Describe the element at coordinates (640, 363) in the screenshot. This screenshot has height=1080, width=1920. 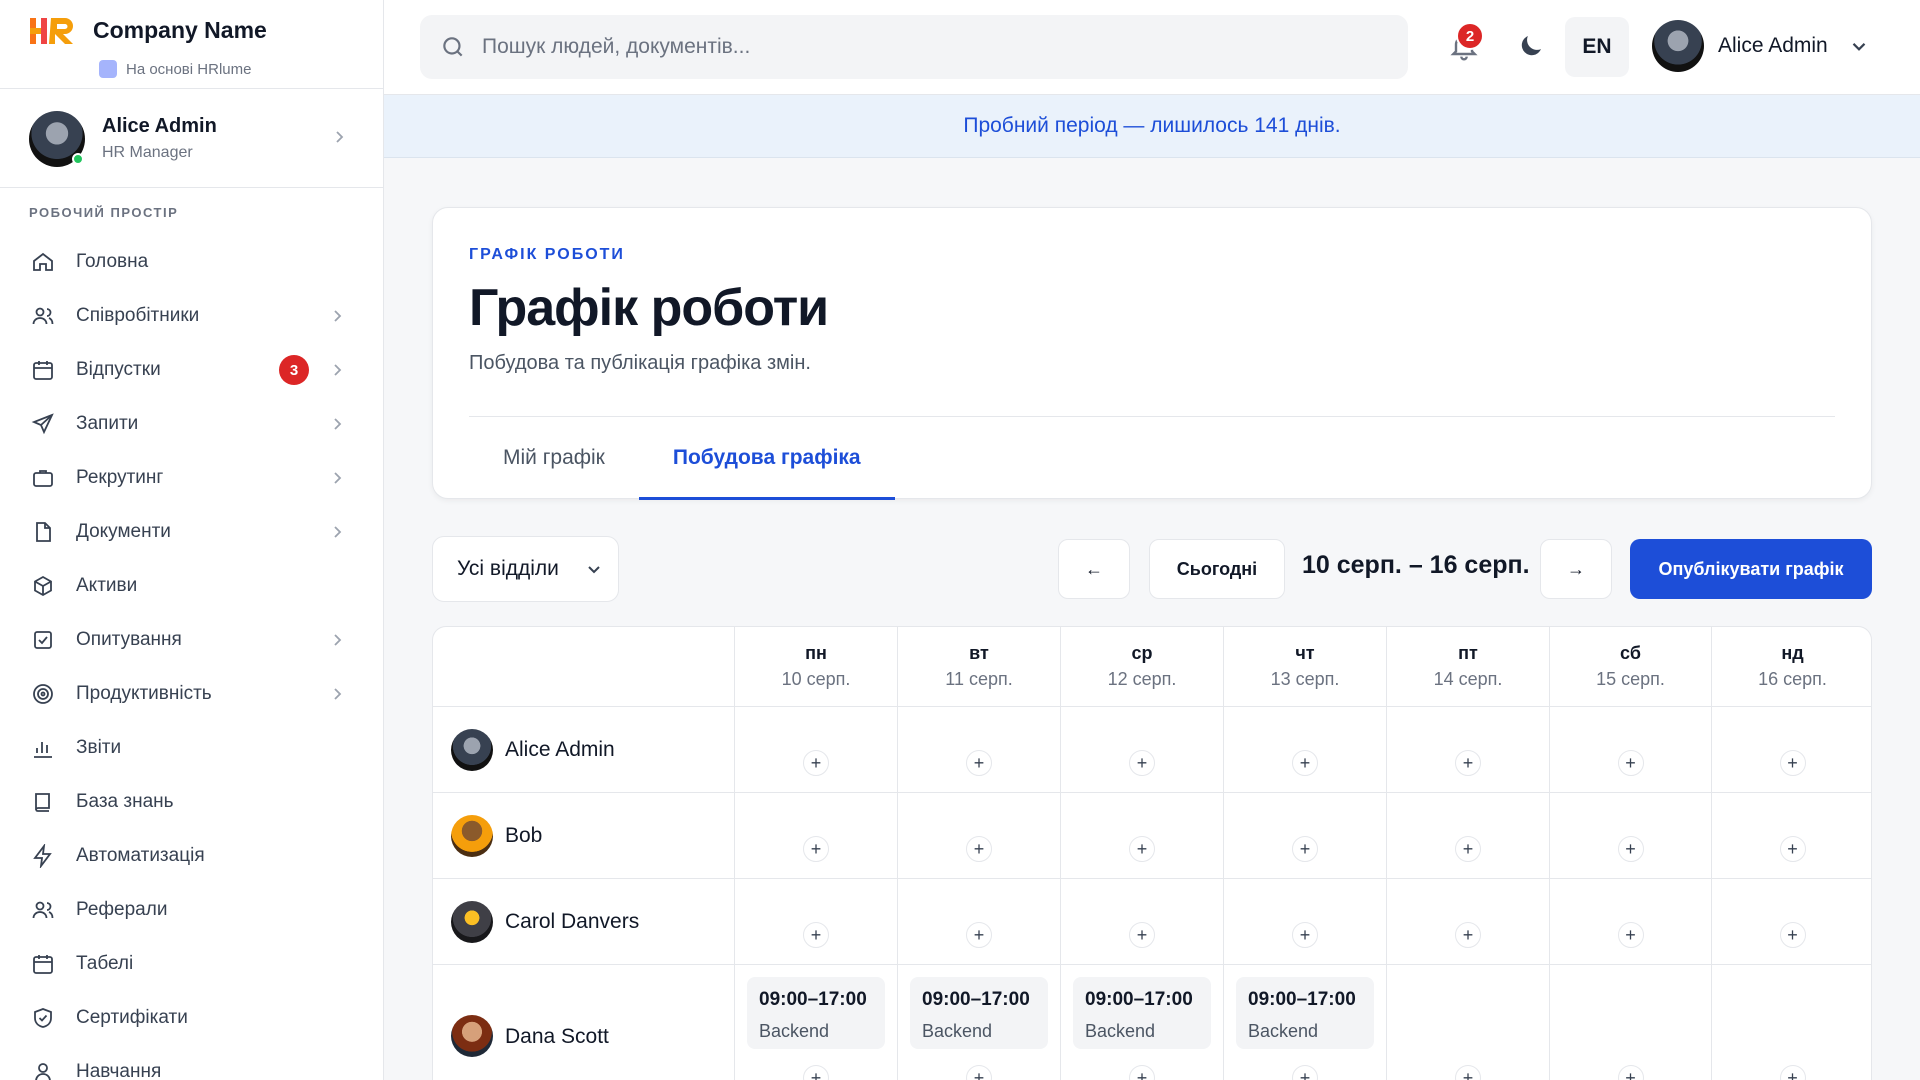
I see `page-subtitle: Побудова та публікація графіка змін.` at that location.